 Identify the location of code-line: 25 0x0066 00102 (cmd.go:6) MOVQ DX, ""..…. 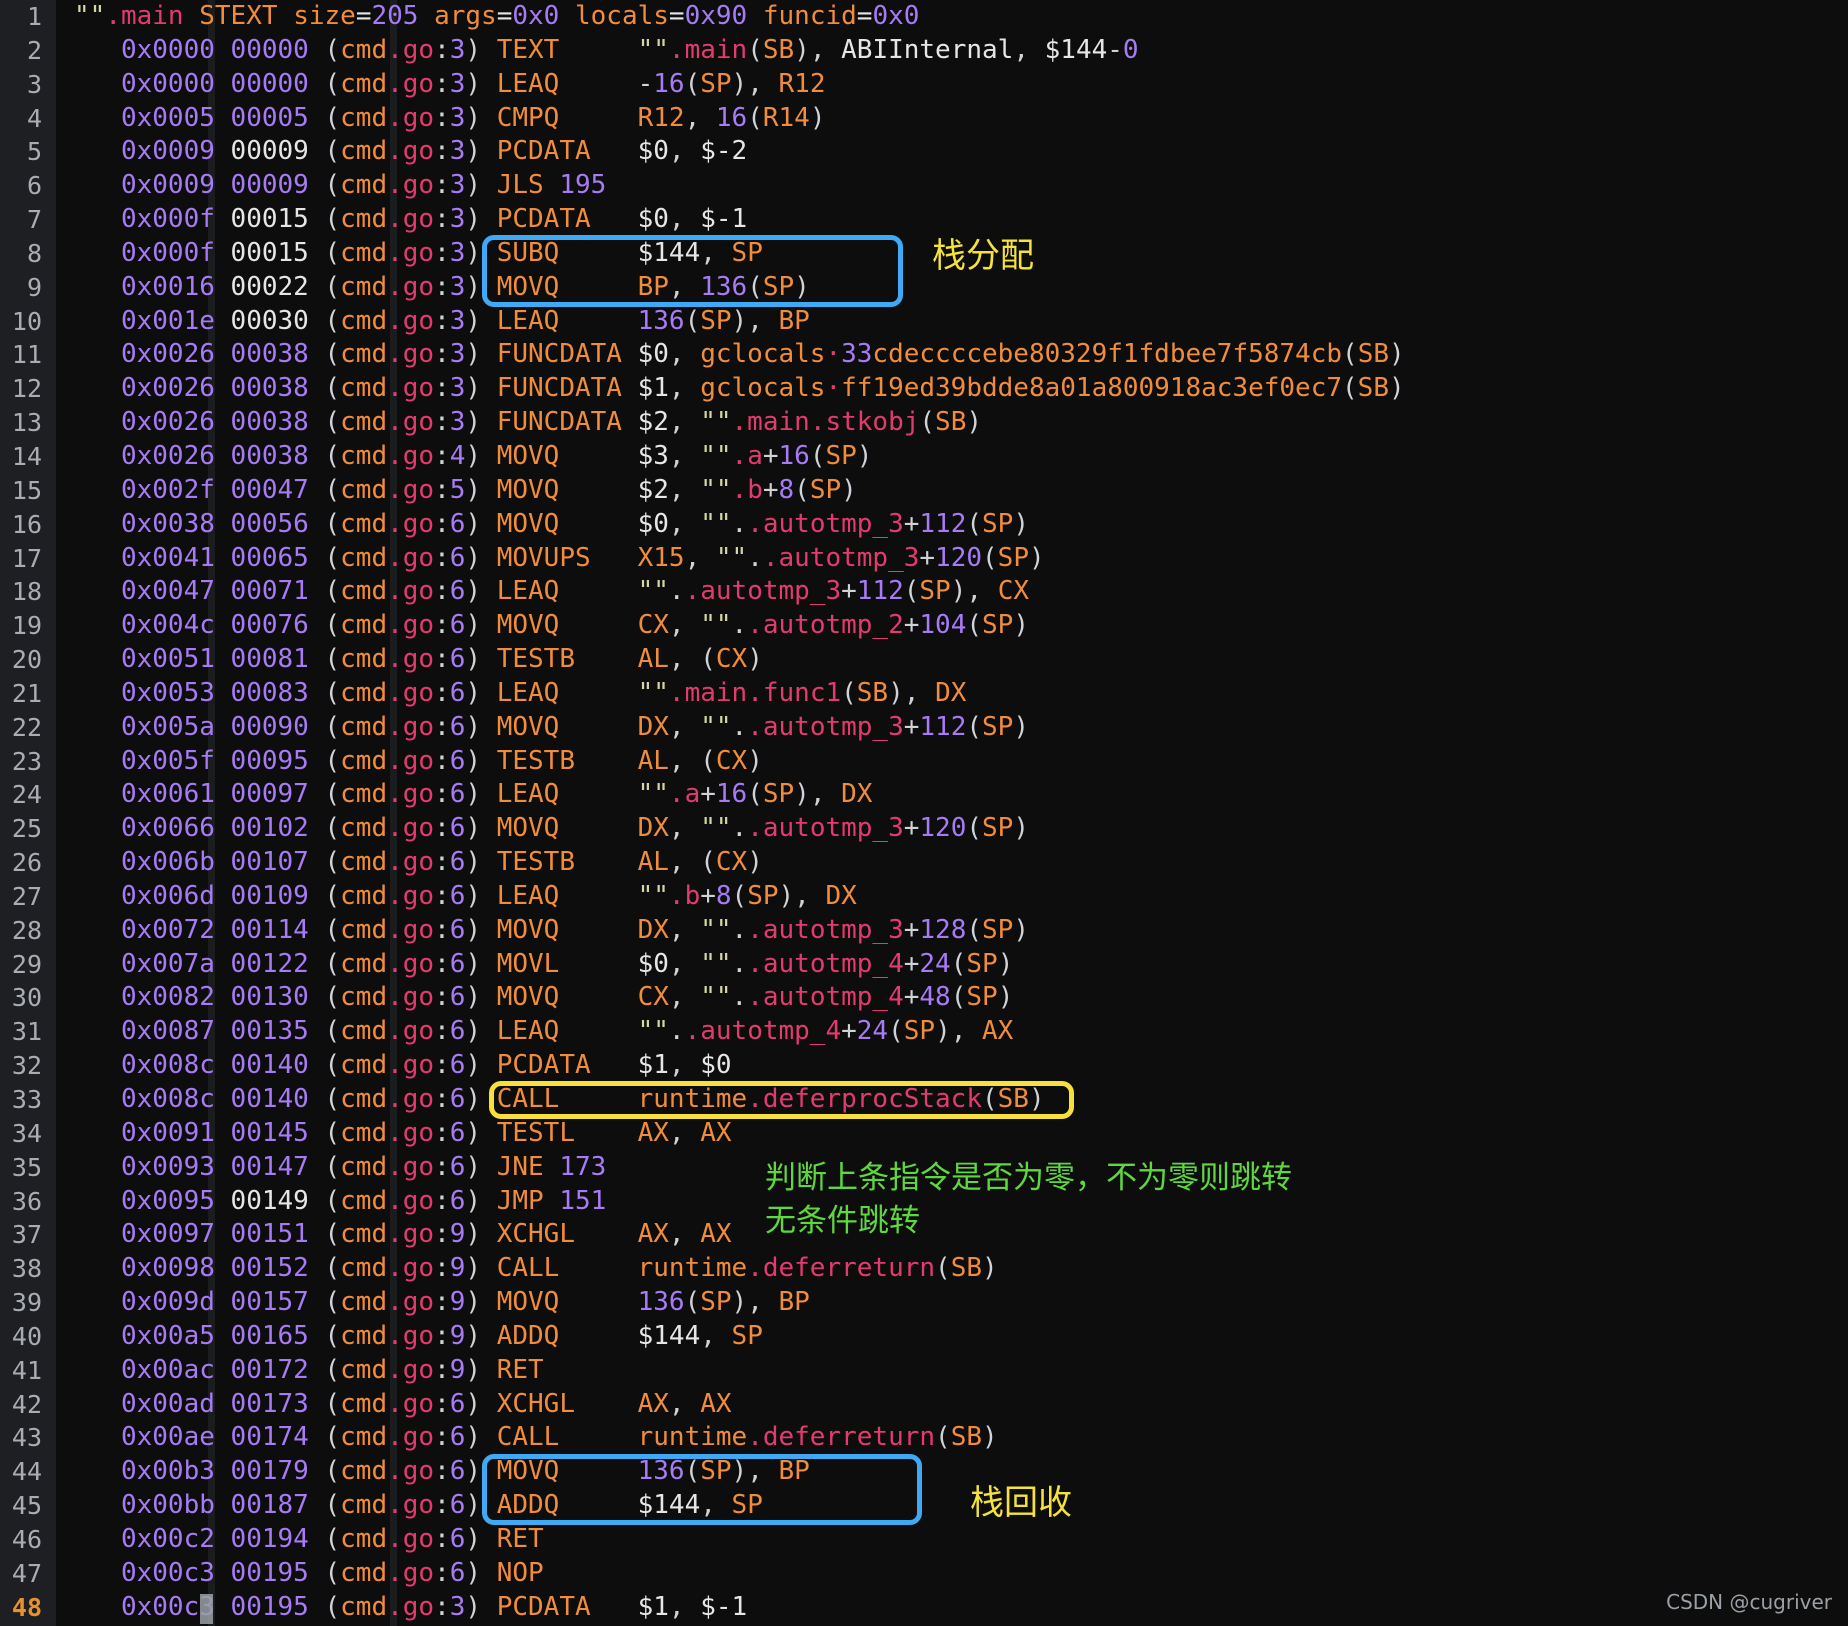
(924, 829).